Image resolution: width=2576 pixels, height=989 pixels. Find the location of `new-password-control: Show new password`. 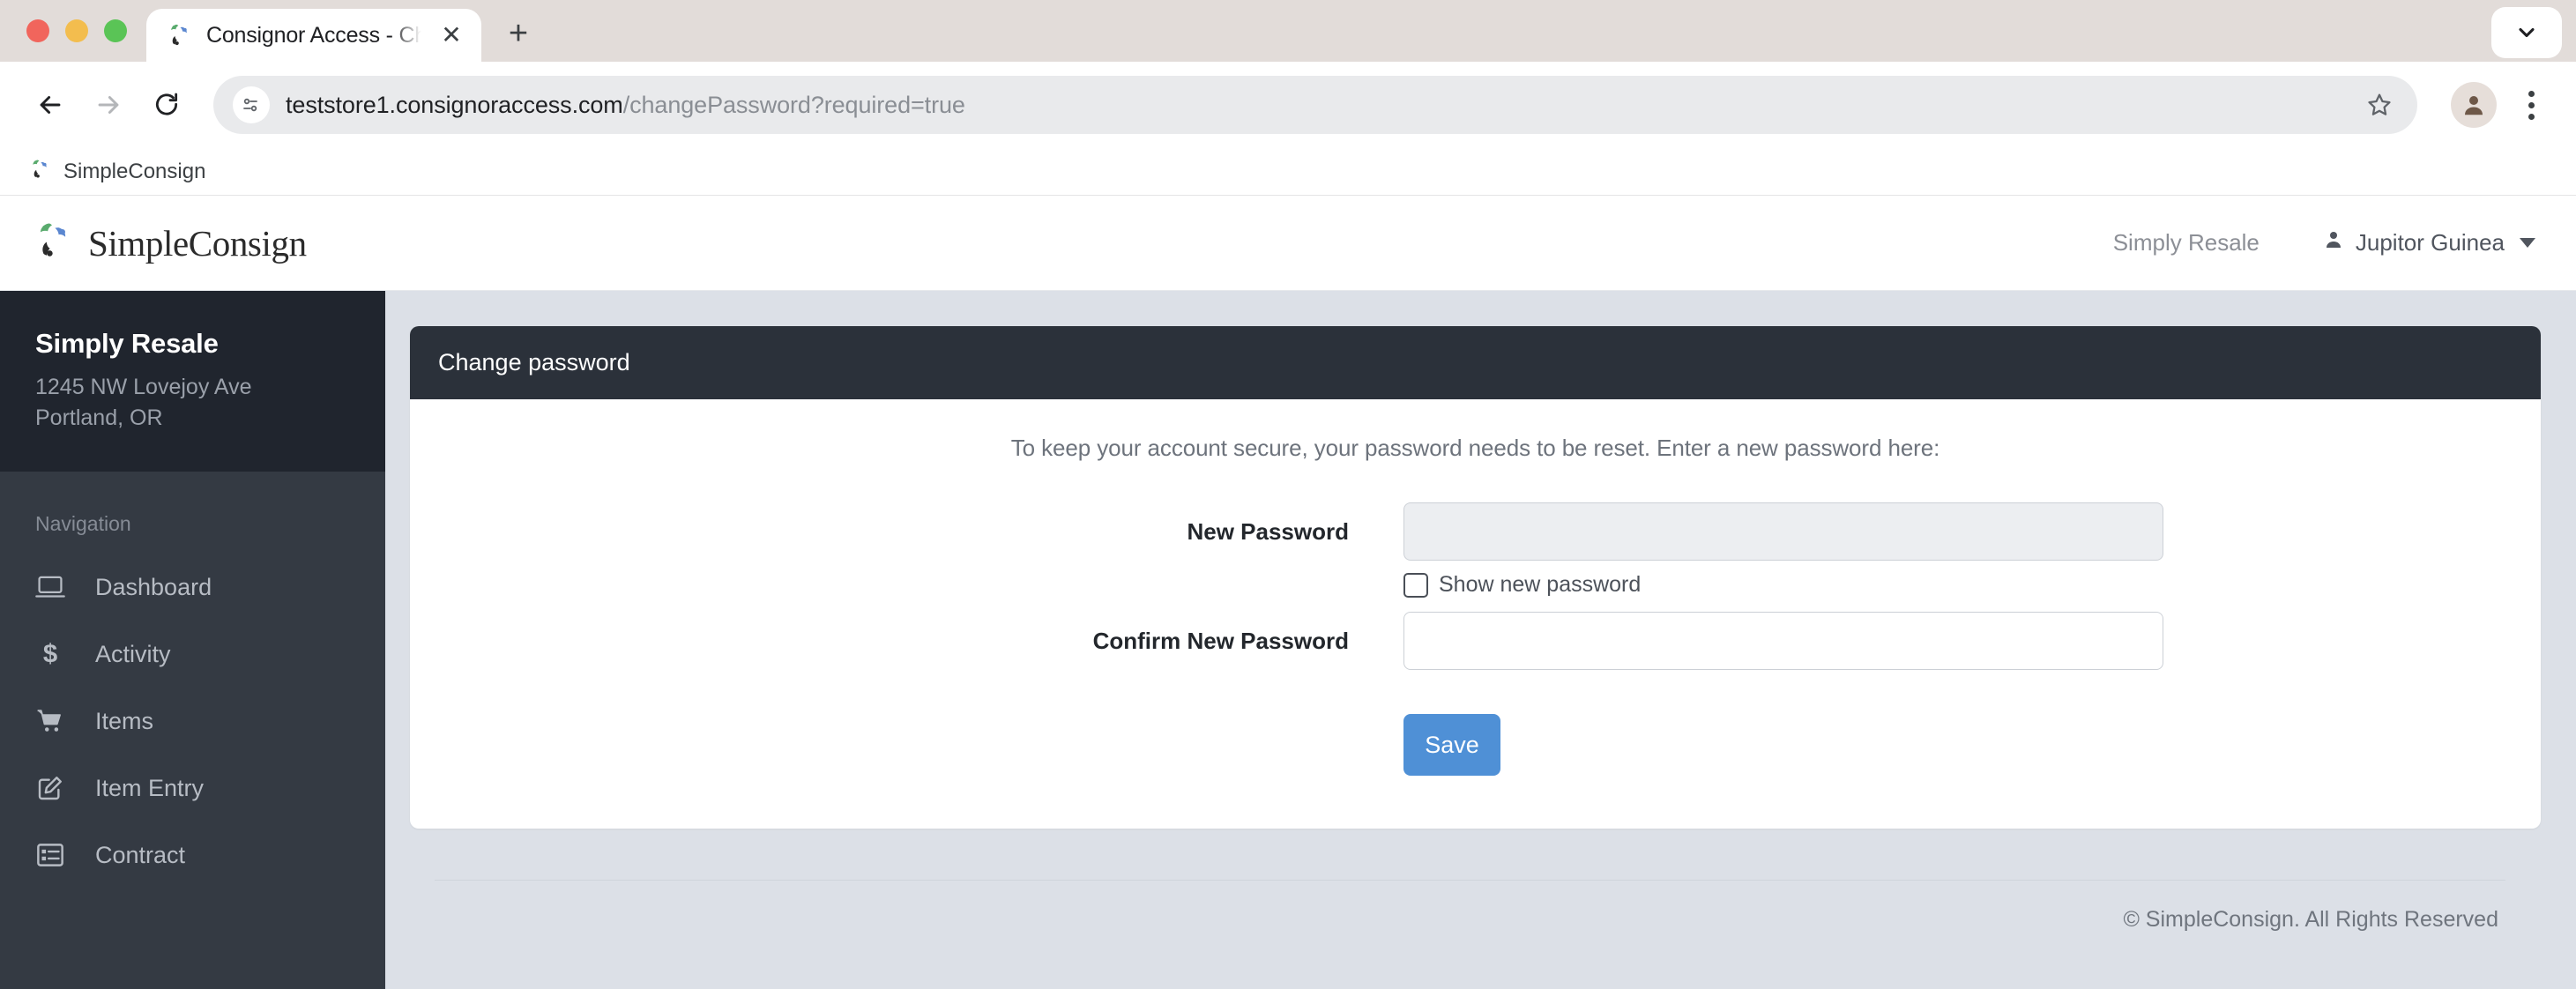

new-password-control: Show new password is located at coordinates (1783, 550).